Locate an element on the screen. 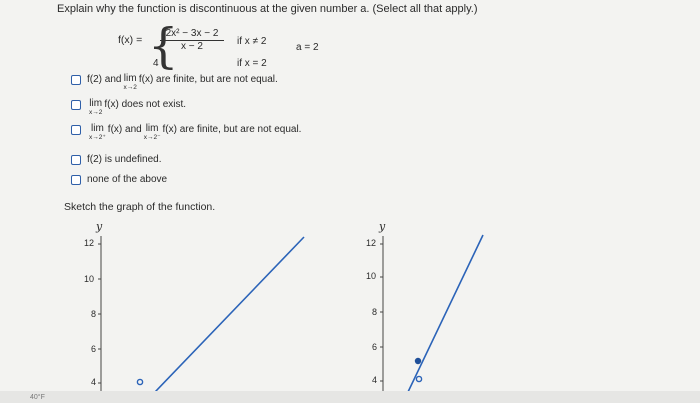  option-5-text: none of the above is located at coordinates (127, 179).